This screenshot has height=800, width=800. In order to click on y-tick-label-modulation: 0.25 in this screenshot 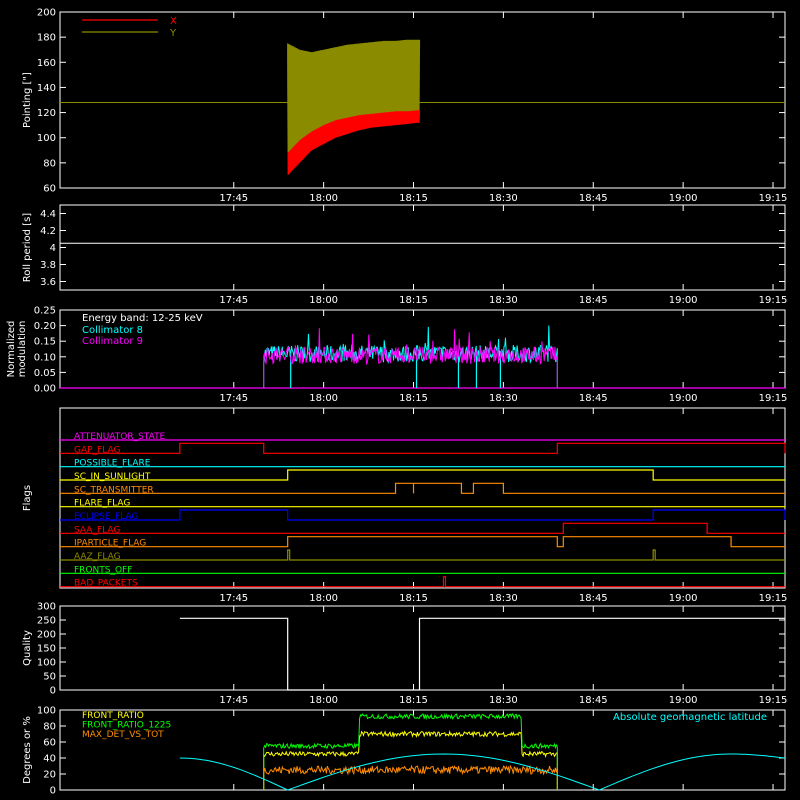, I will do `click(45, 311)`.